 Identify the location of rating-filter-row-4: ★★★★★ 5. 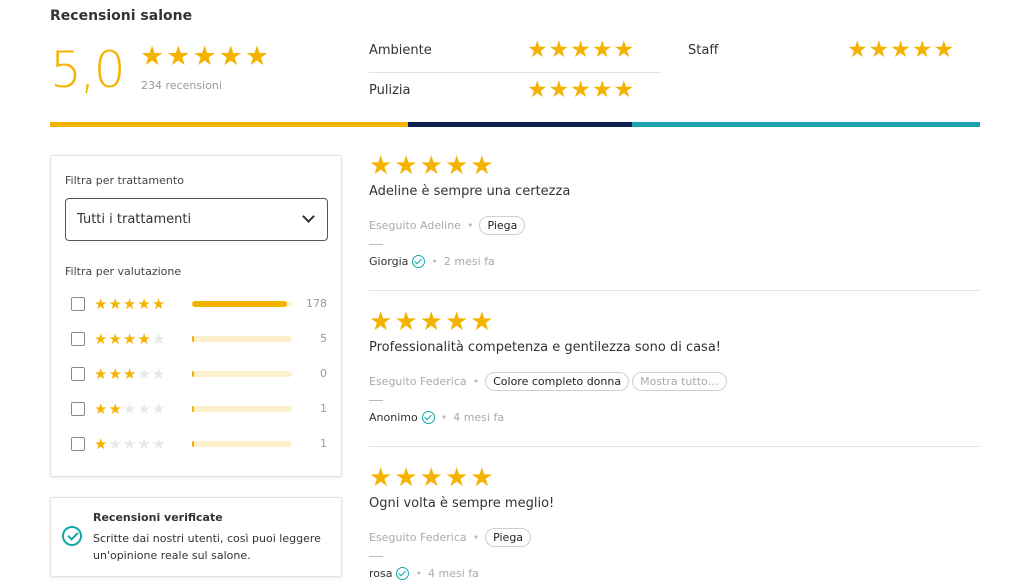
(201, 339).